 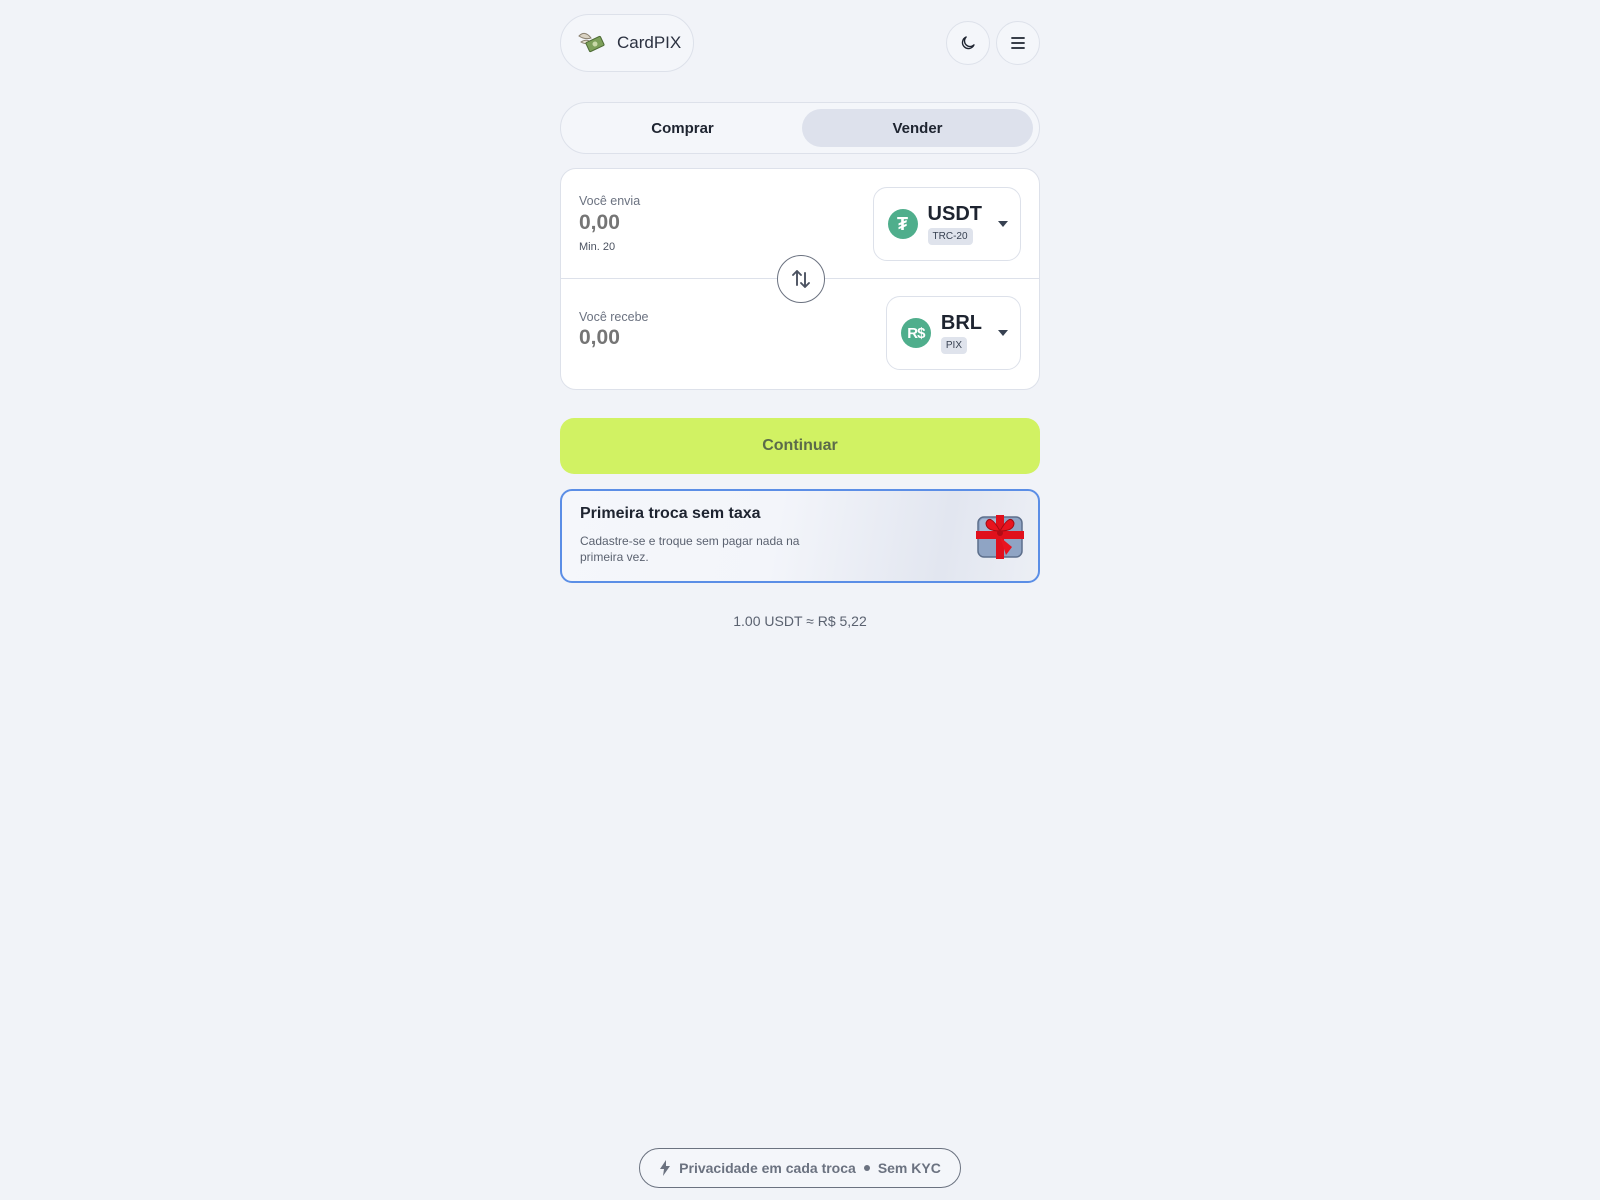 I want to click on send-currency-select: ₮ USDT TRC-20, so click(x=946, y=224).